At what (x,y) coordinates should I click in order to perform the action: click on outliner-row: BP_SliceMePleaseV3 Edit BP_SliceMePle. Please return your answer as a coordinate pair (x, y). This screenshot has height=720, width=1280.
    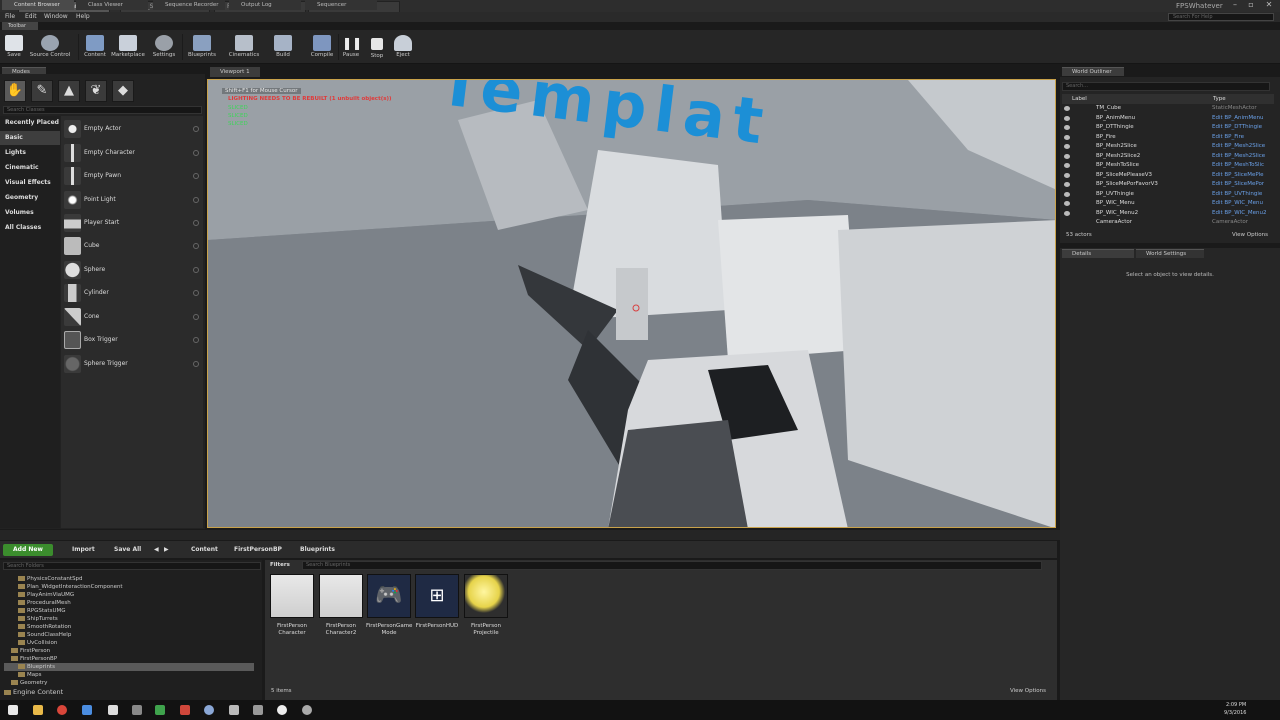
    Looking at the image, I should click on (1167, 176).